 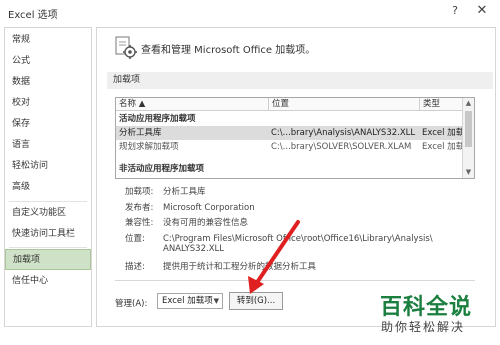 What do you see at coordinates (126, 47) in the screenshot?
I see `addin-gear-icon` at bounding box center [126, 47].